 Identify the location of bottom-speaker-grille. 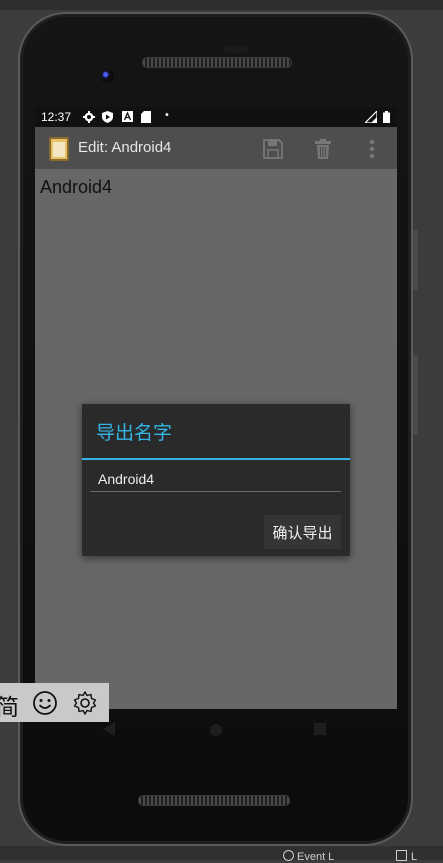
(214, 800).